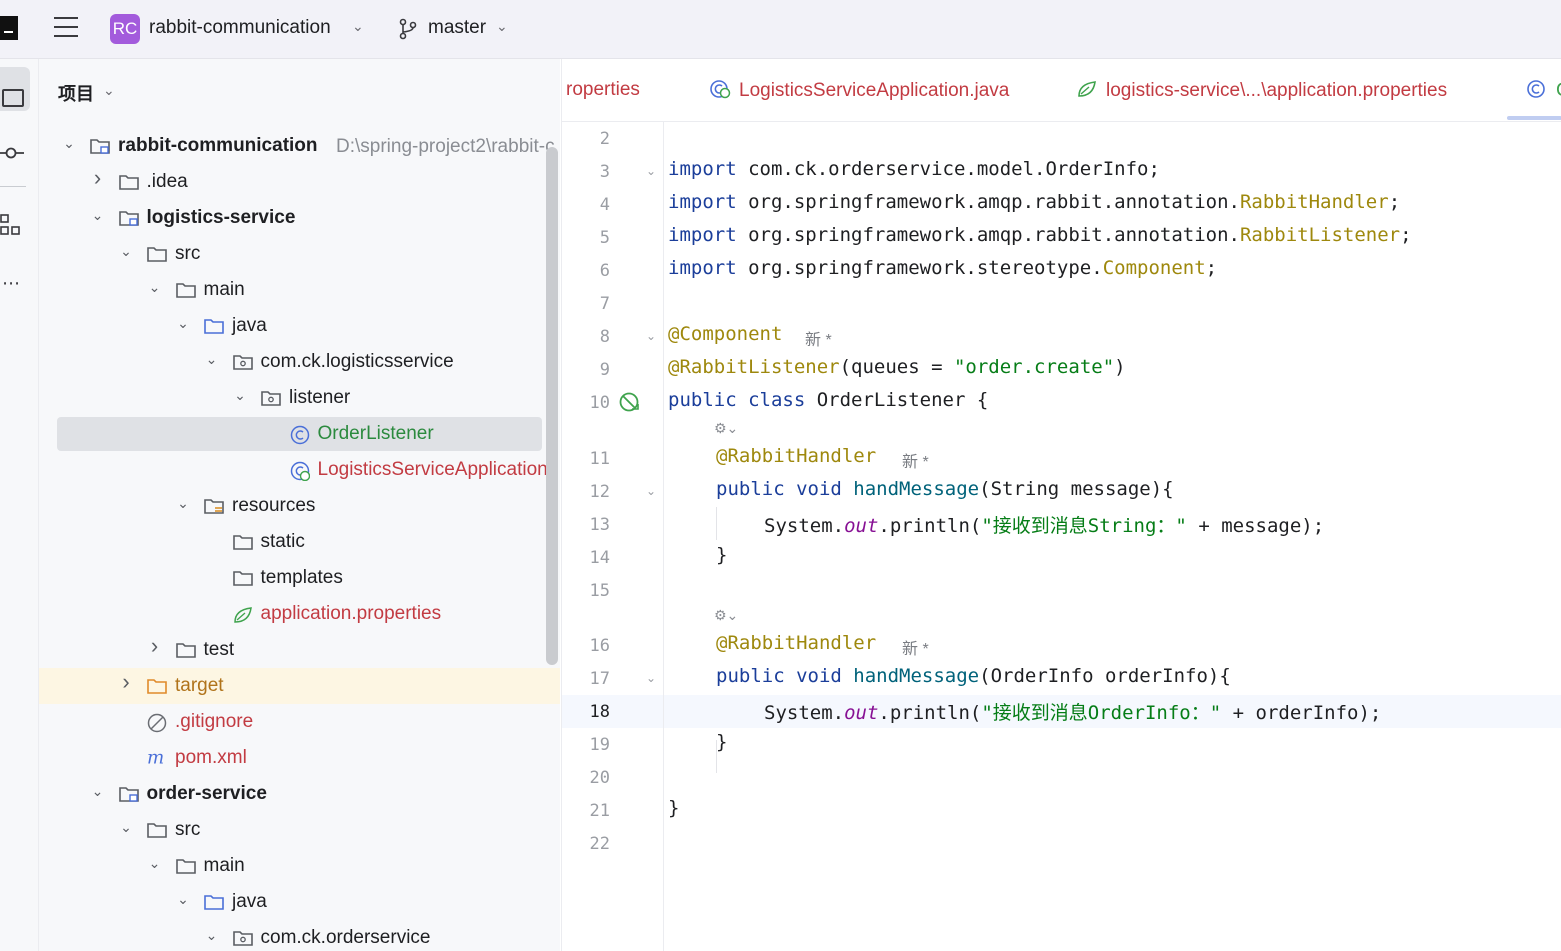  I want to click on commit-icon, so click(13, 153).